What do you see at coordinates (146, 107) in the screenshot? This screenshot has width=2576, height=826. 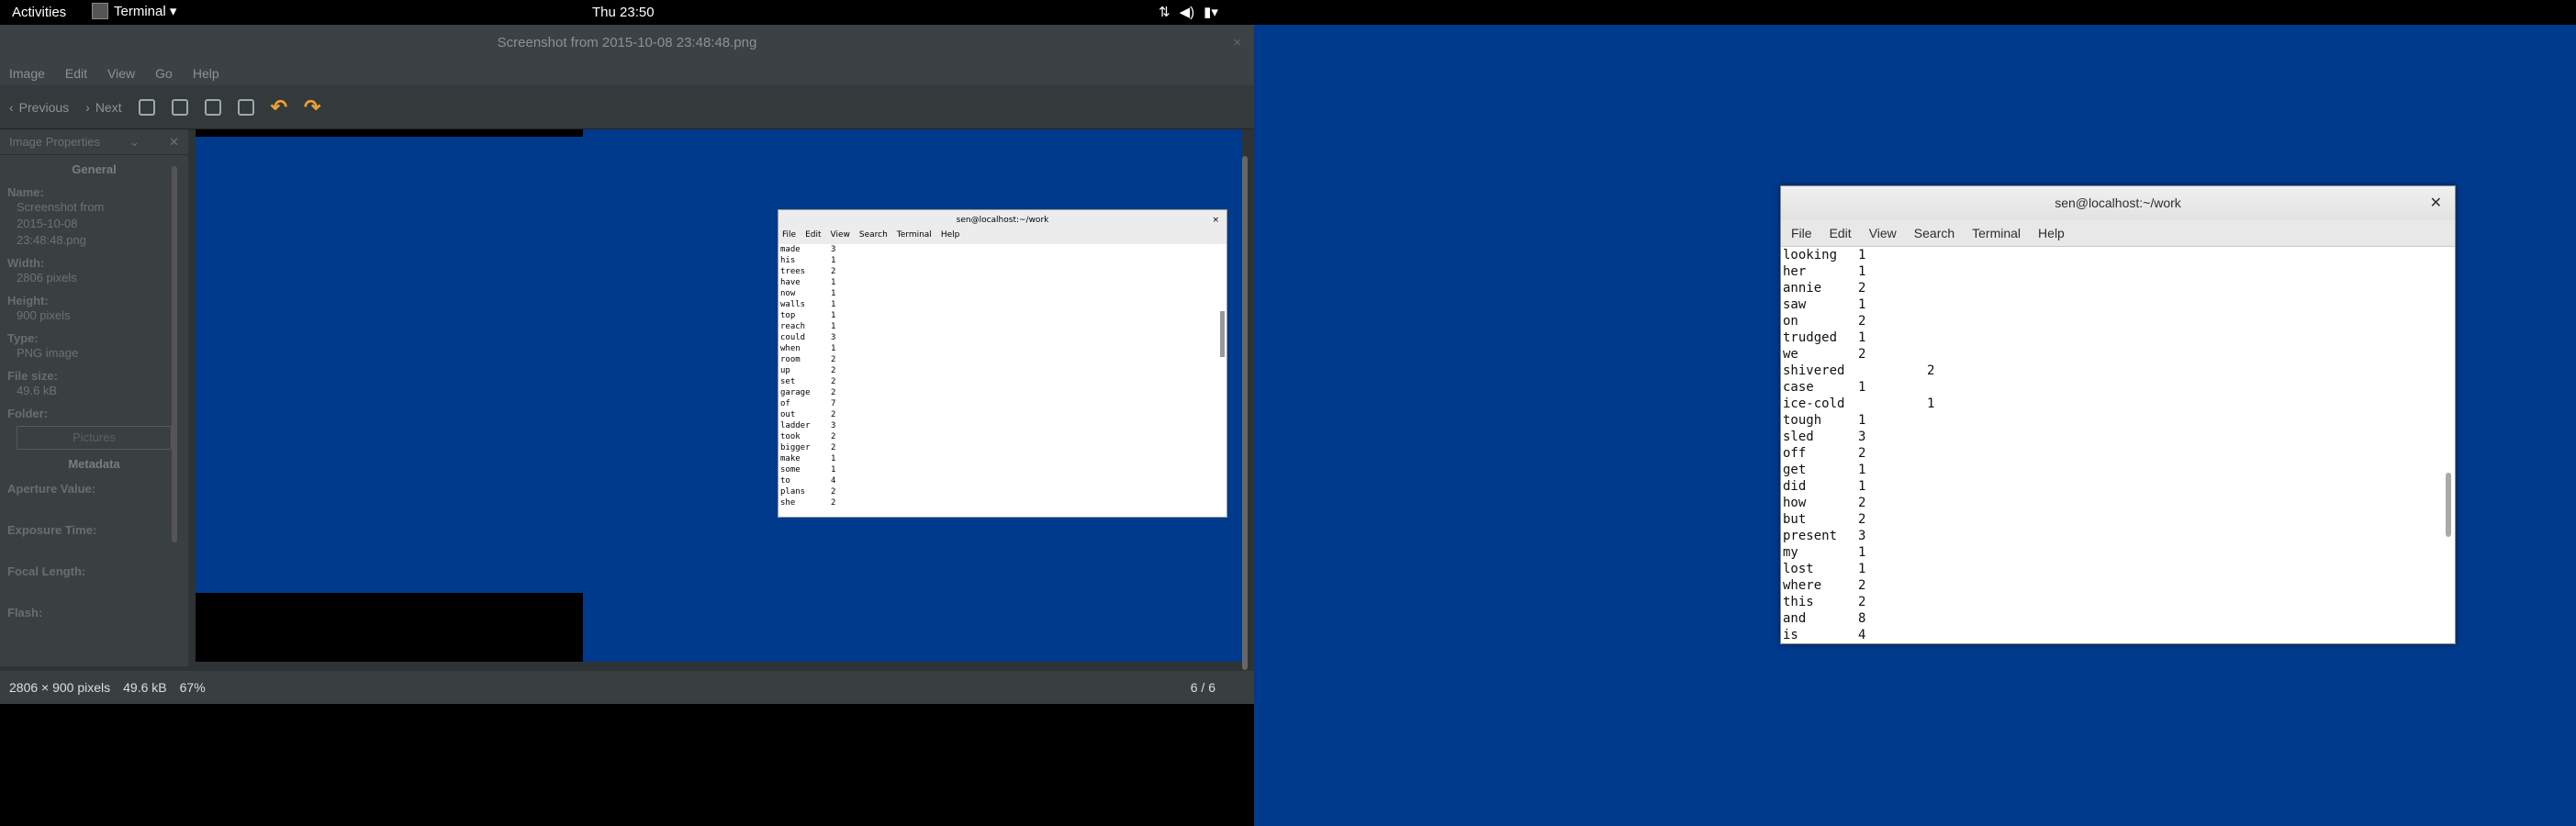 I see `zoom-in-icon` at bounding box center [146, 107].